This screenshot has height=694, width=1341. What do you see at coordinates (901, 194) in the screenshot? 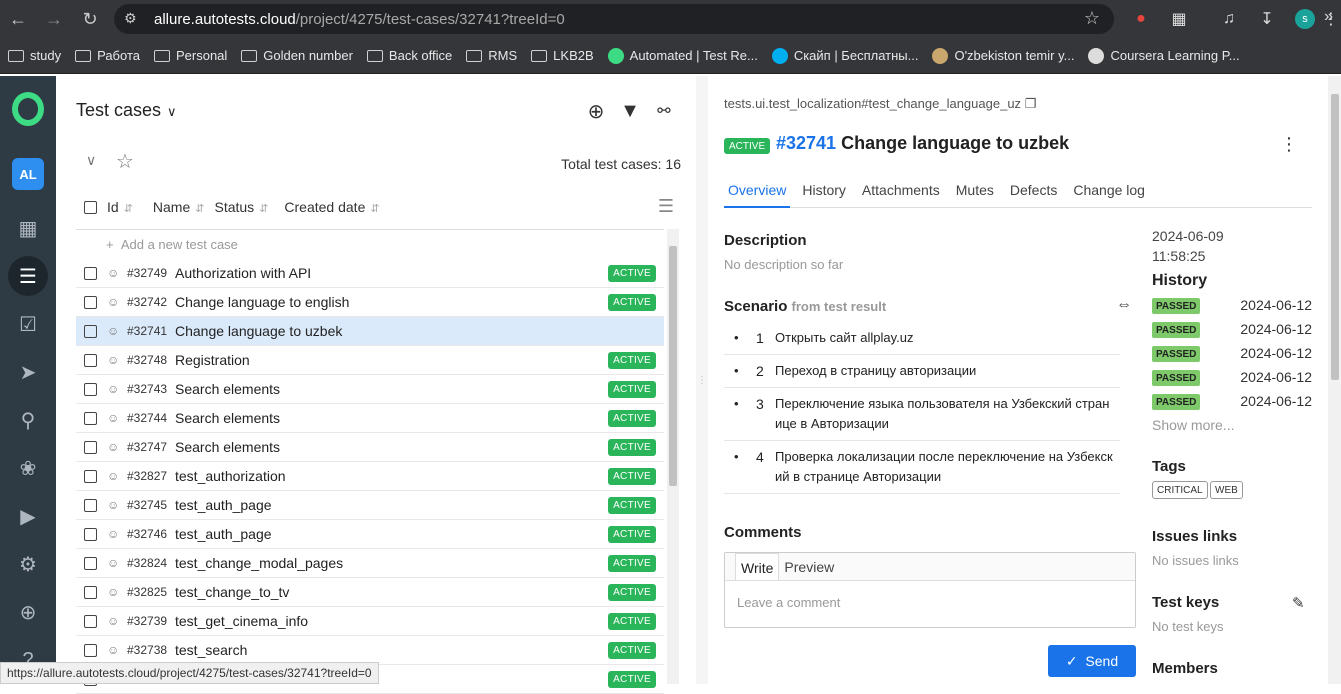
I see `tab-attachments: Attachments` at bounding box center [901, 194].